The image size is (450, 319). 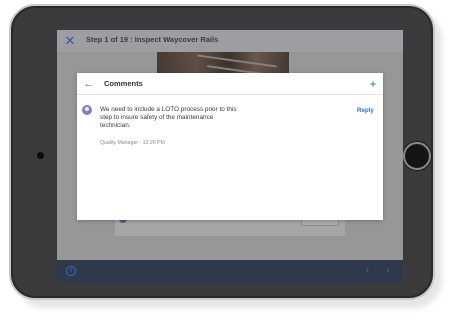 What do you see at coordinates (417, 156) in the screenshot?
I see `home-button` at bounding box center [417, 156].